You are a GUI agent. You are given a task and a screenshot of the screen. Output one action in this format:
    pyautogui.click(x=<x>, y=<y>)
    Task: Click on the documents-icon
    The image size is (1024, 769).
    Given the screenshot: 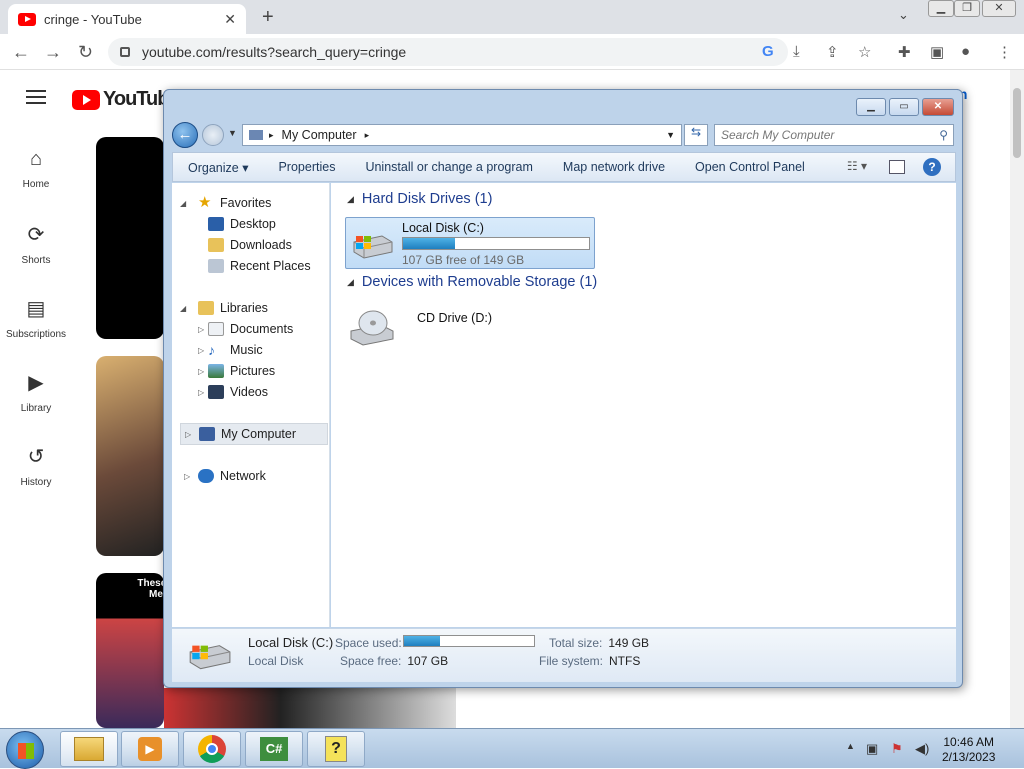 What is the action you would take?
    pyautogui.click(x=216, y=329)
    